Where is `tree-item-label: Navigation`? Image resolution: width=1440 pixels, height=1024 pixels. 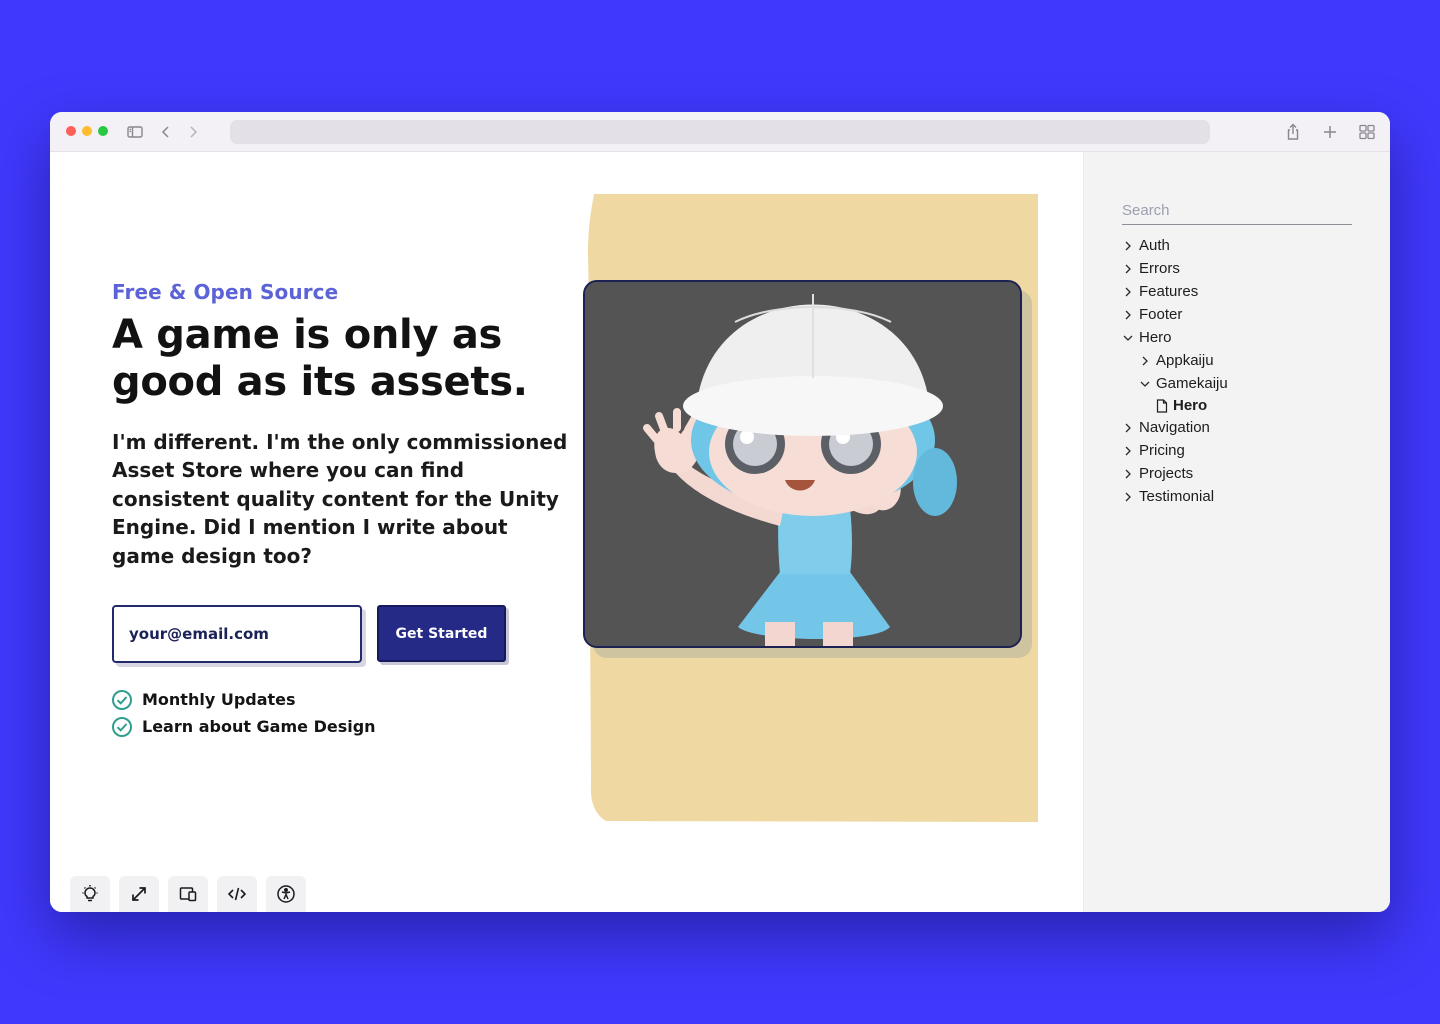 tree-item-label: Navigation is located at coordinates (1174, 427).